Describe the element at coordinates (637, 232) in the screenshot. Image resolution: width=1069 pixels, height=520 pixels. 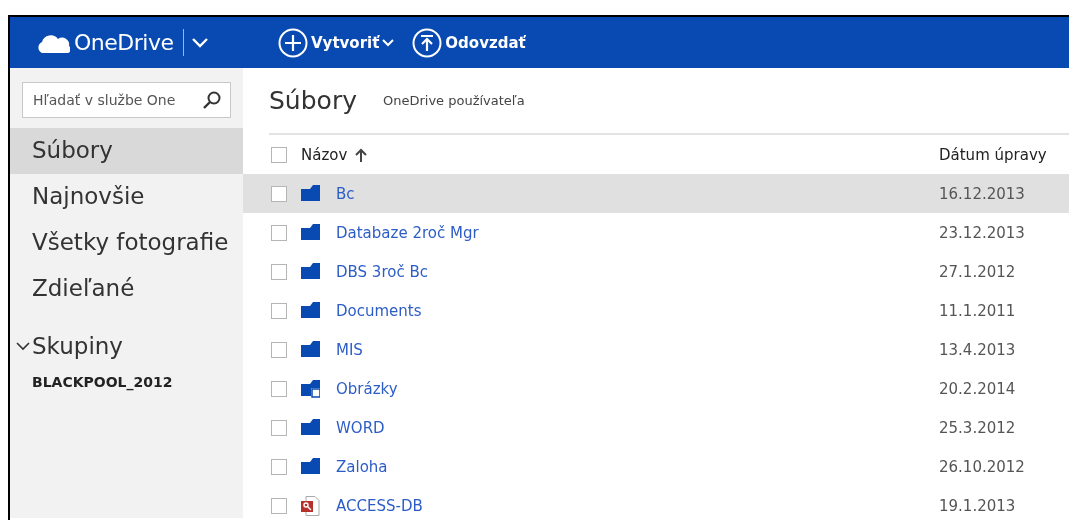
I see `file-name-link: Databaze 2roč Mgr` at that location.